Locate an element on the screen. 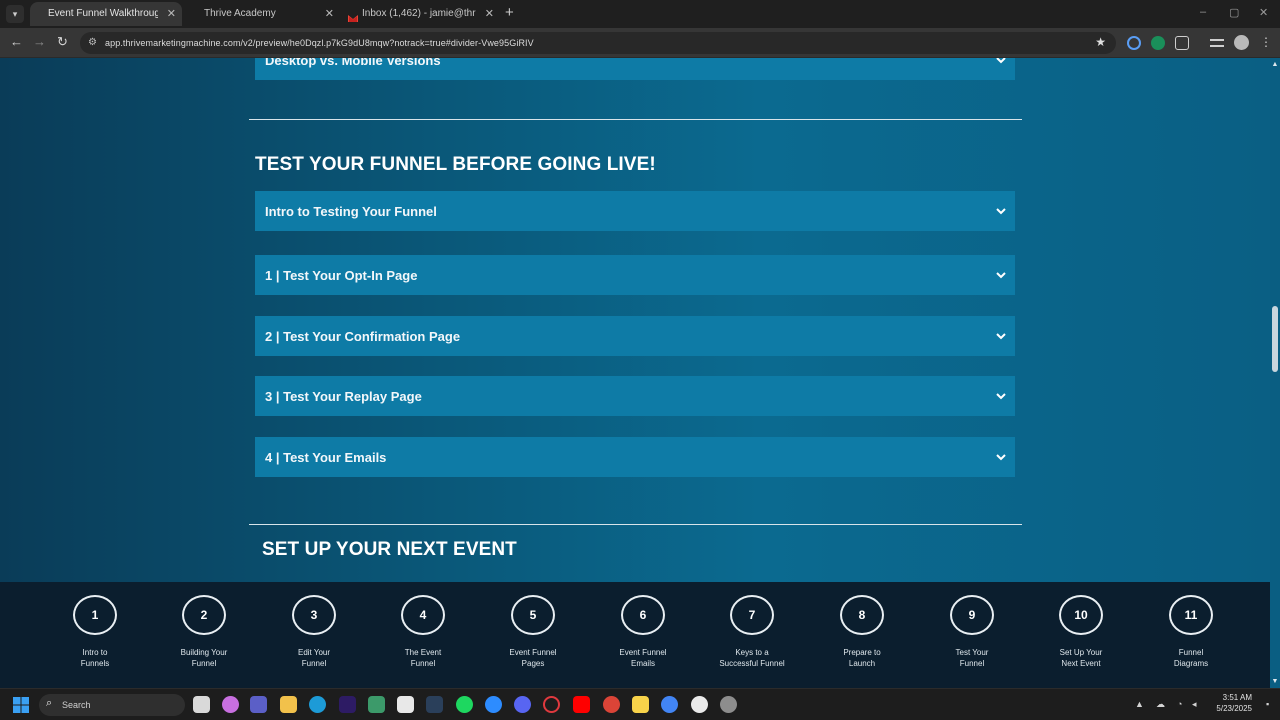 The image size is (1280, 720). step-label-line: Keys to a is located at coordinates (752, 652).